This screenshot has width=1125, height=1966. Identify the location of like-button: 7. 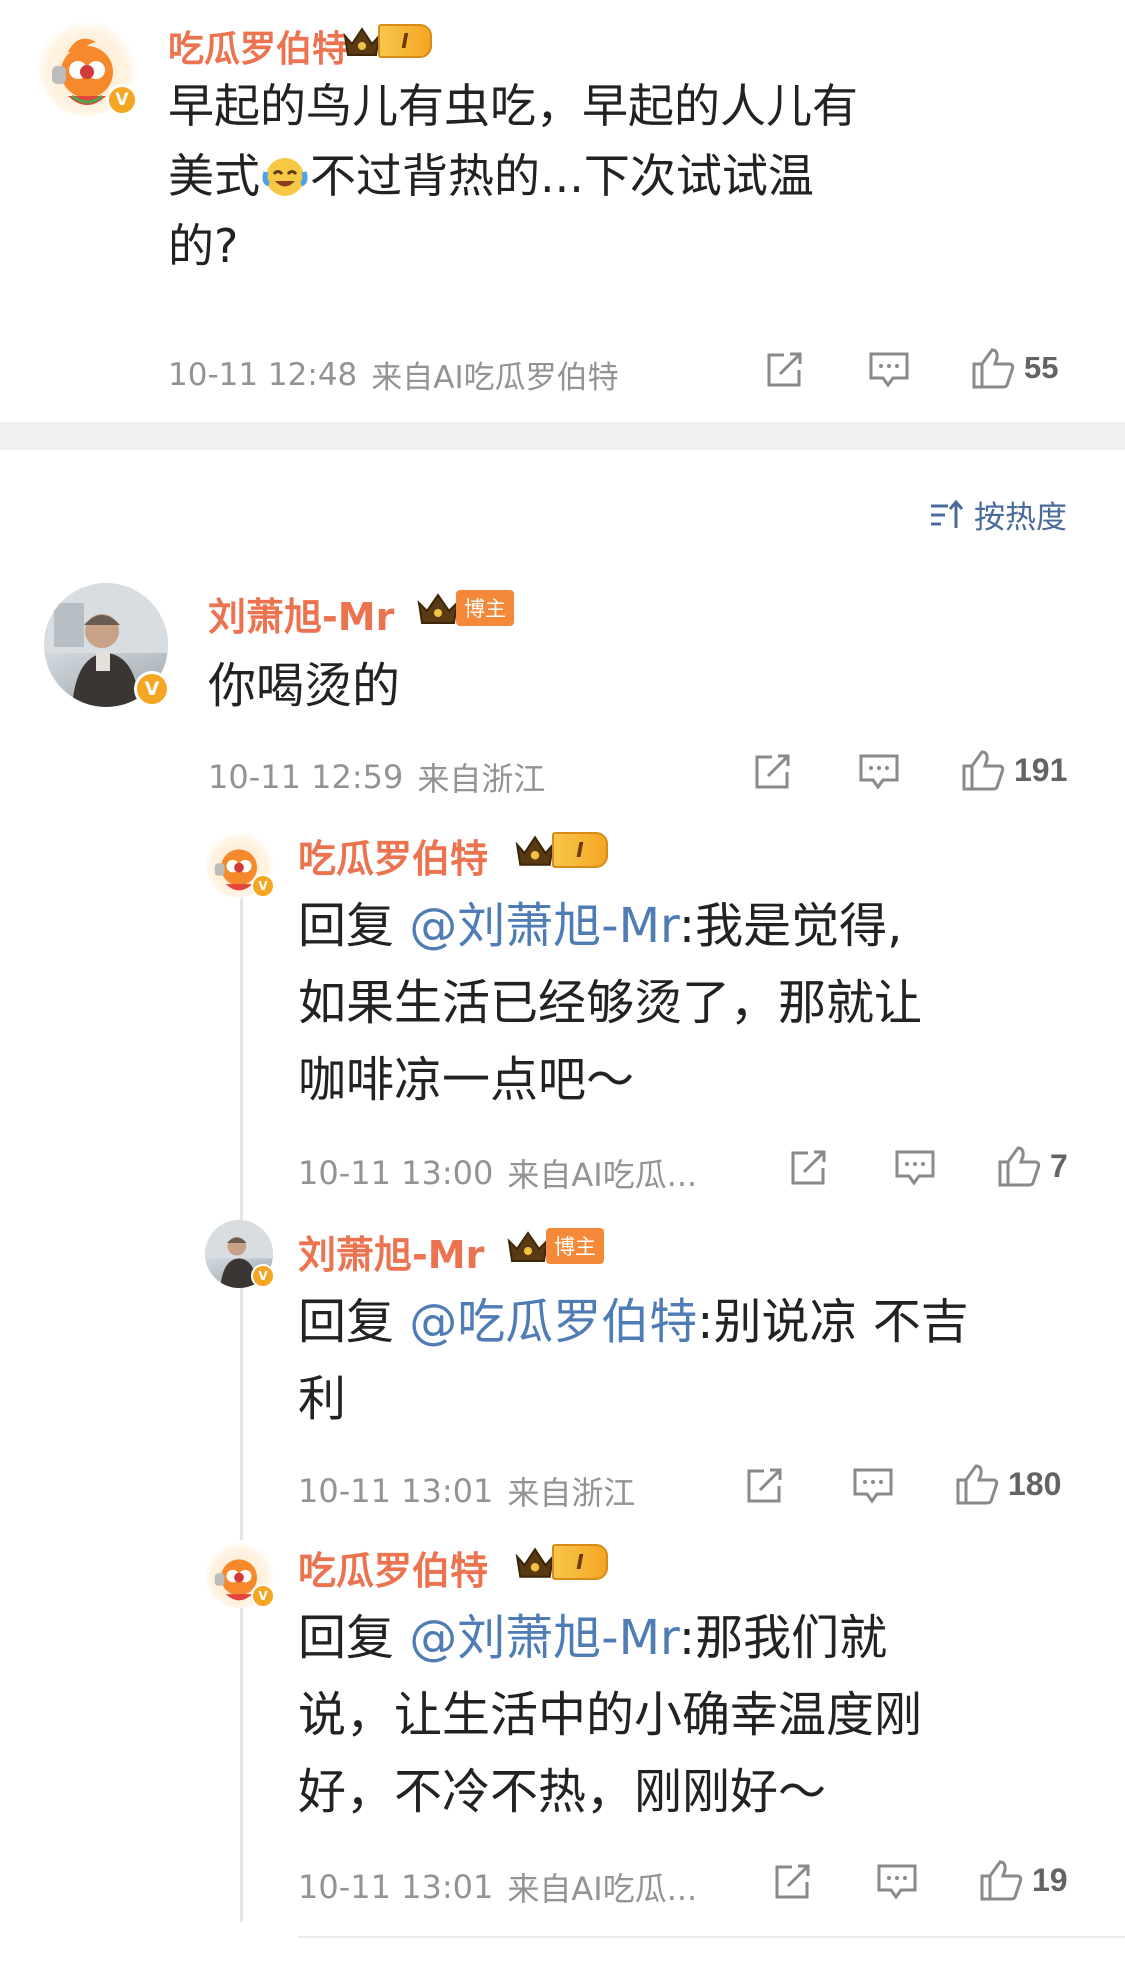
(1032, 1166).